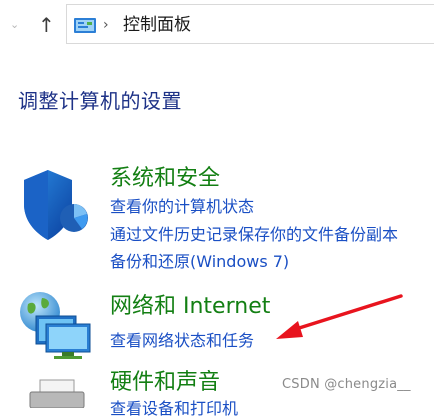 The width and height of the screenshot is (434, 420). I want to click on control-panel-icon, so click(85, 26).